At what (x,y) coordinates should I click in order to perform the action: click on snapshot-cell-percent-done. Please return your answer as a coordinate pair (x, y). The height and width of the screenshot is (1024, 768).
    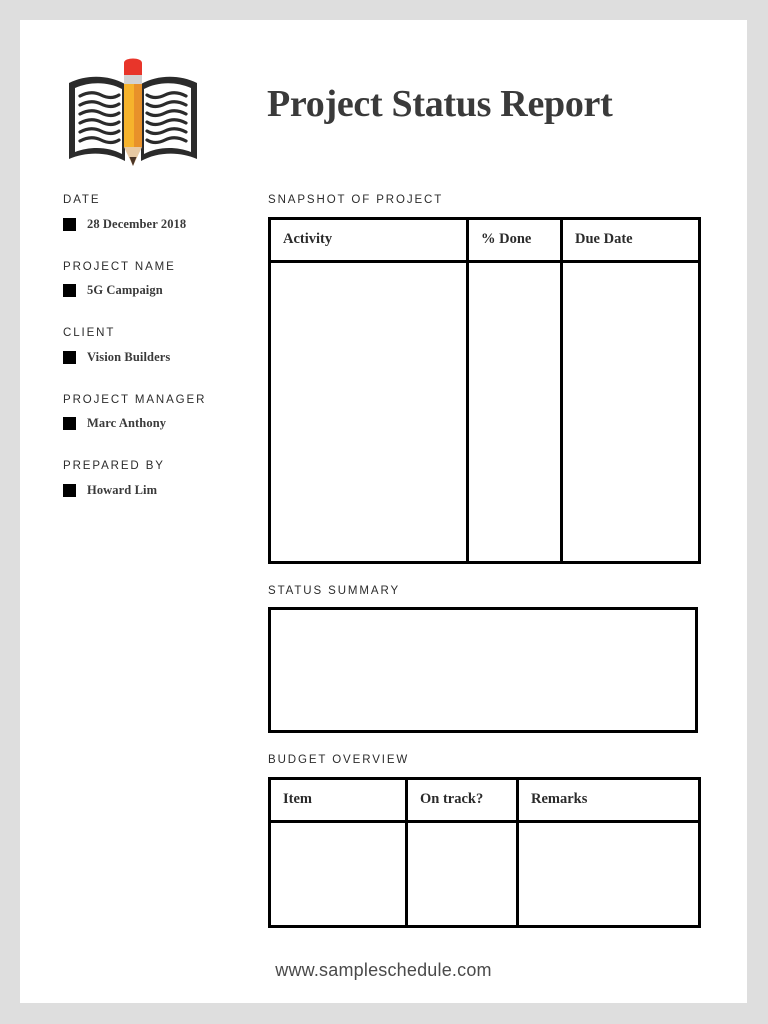
    Looking at the image, I should click on (514, 411).